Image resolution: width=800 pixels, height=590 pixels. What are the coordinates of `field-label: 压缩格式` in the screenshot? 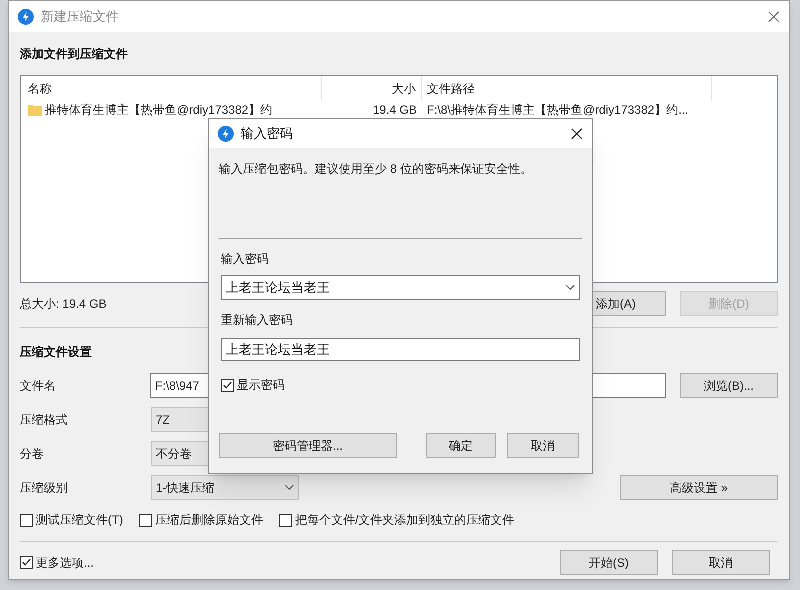 It's located at (44, 420).